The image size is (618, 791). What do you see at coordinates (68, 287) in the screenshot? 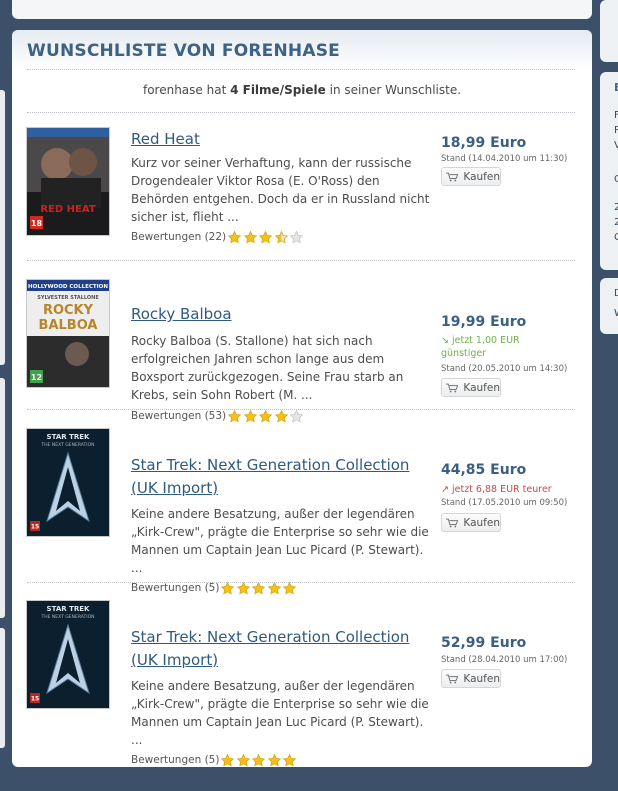
I see `cover-series: HOLLYWOOD COLLECTION` at bounding box center [68, 287].